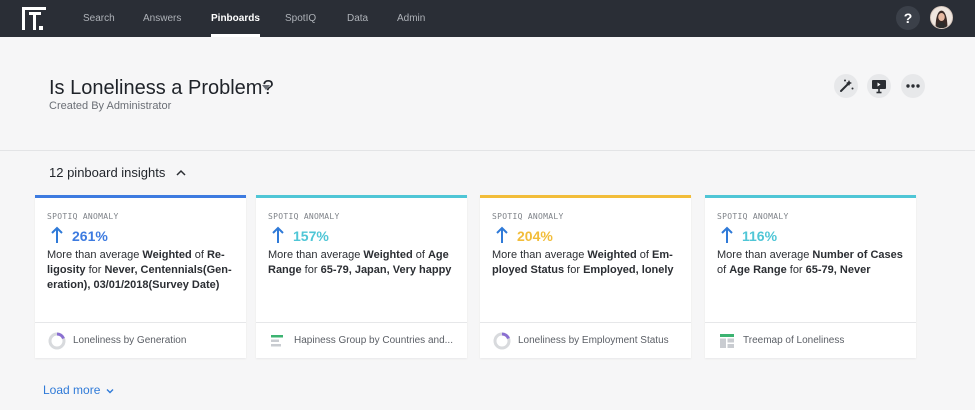  I want to click on nav-spotiq: SpotIQ, so click(300, 18).